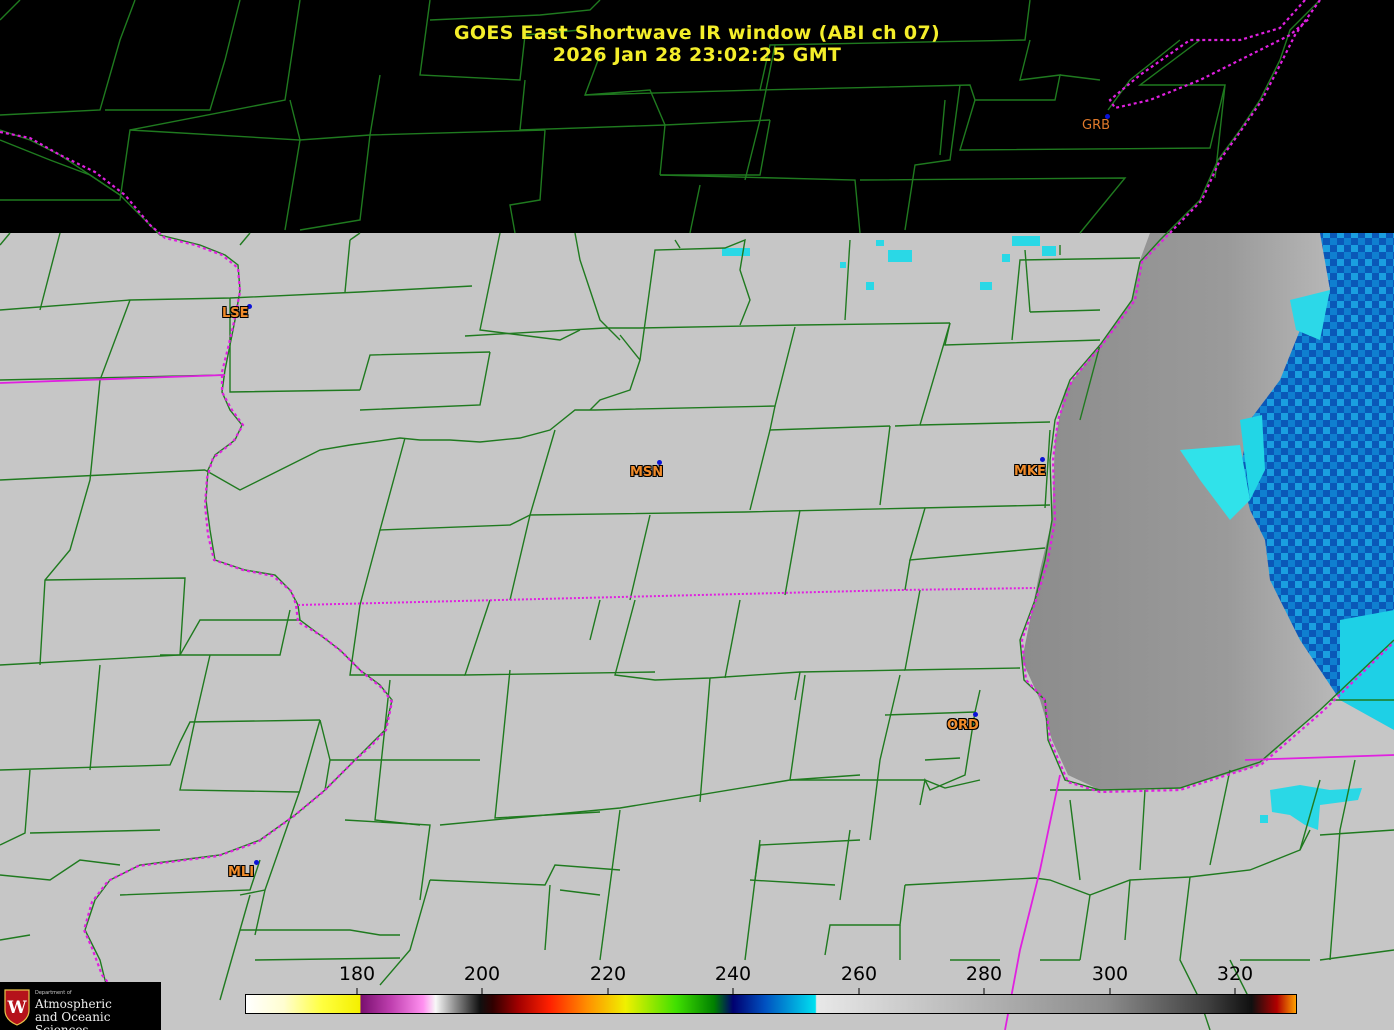 The image size is (1394, 1030). What do you see at coordinates (984, 974) in the screenshot?
I see `colorbar-tick-280: 280` at bounding box center [984, 974].